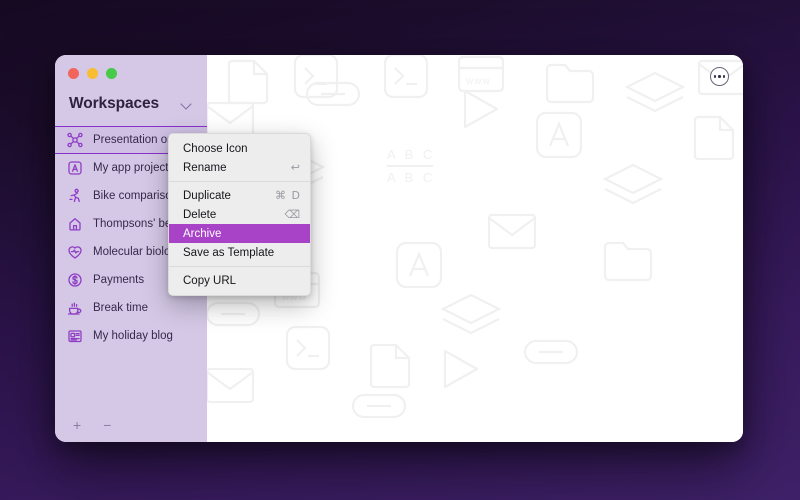  I want to click on menu-item-label: Duplicate, so click(207, 195).